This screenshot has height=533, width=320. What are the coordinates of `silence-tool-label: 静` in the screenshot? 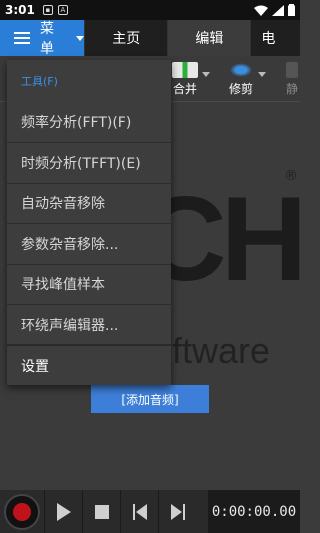 It's located at (292, 89).